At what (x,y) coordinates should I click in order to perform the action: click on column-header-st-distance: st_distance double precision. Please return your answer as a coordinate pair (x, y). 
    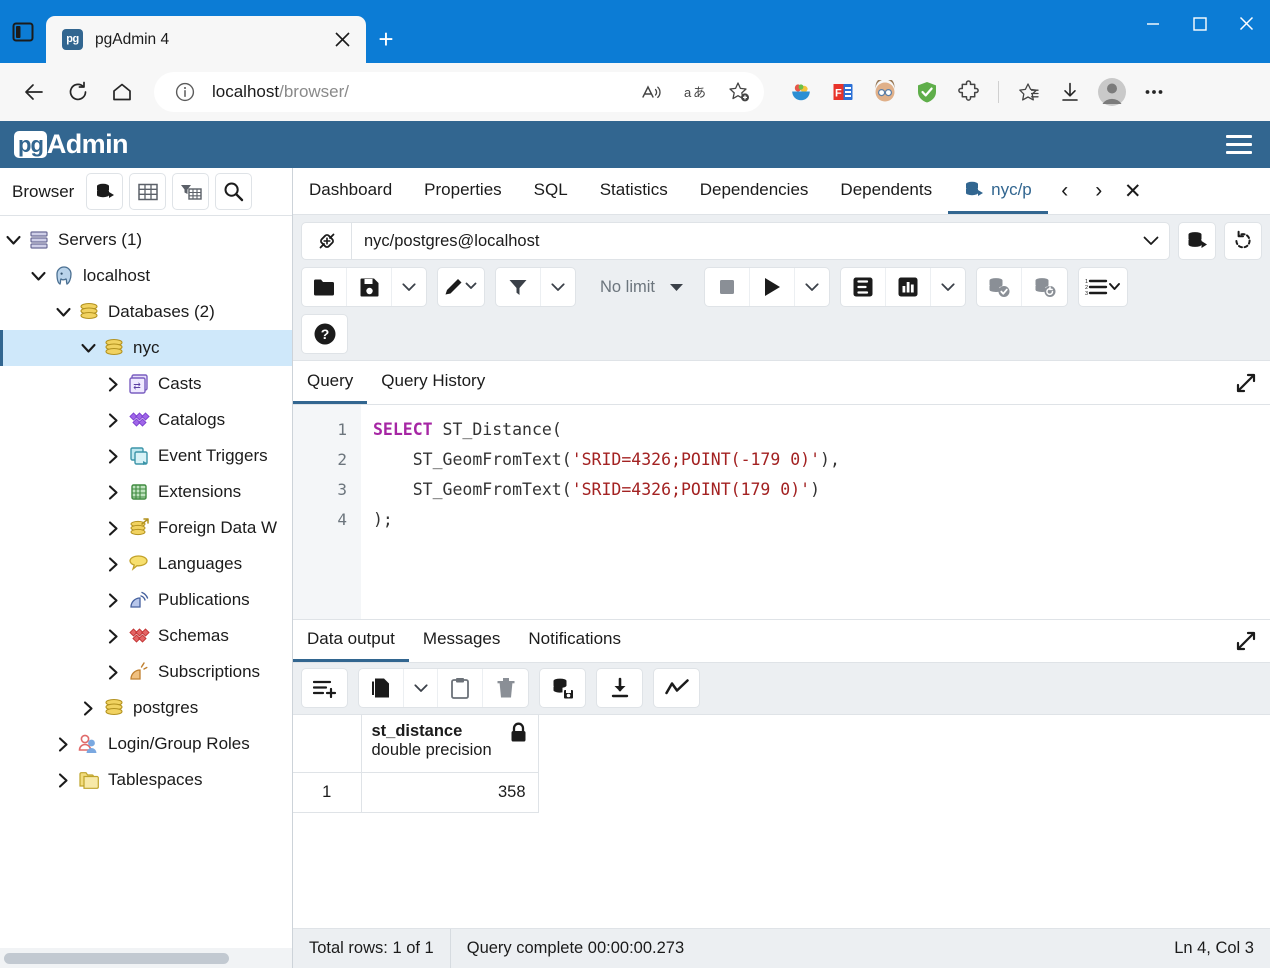
    Looking at the image, I should click on (450, 743).